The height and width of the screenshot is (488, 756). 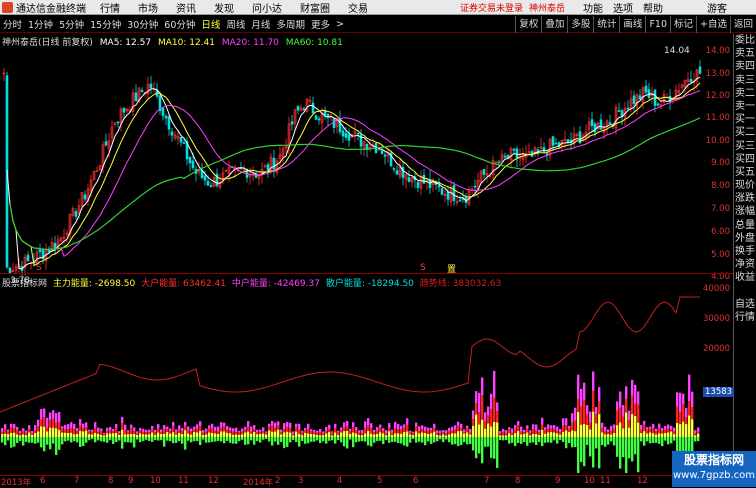 I want to click on tab-monthly: 月线, so click(x=260, y=24).